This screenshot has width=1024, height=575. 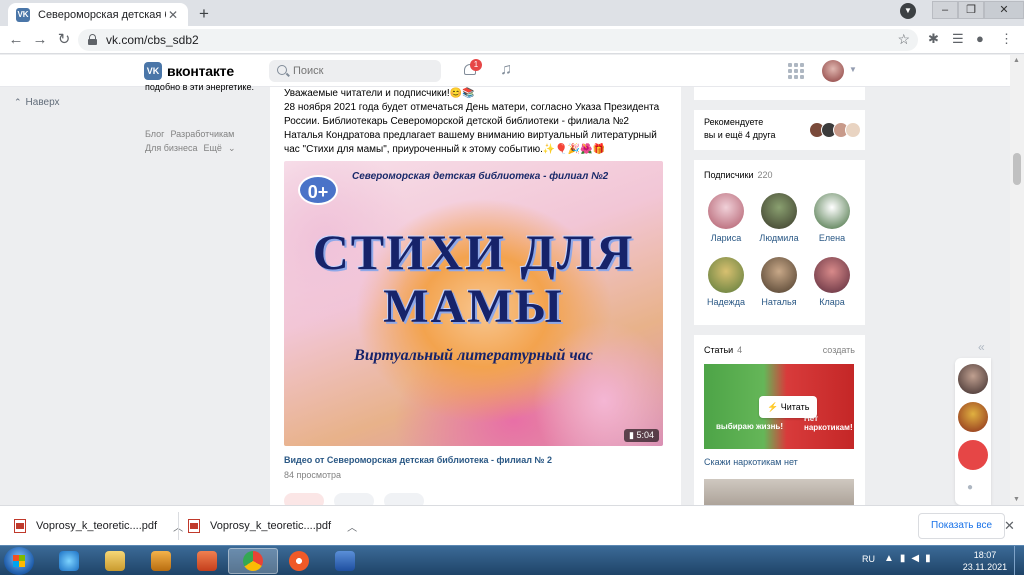 What do you see at coordinates (839, 350) in the screenshot?
I see `create-article-link: создать` at bounding box center [839, 350].